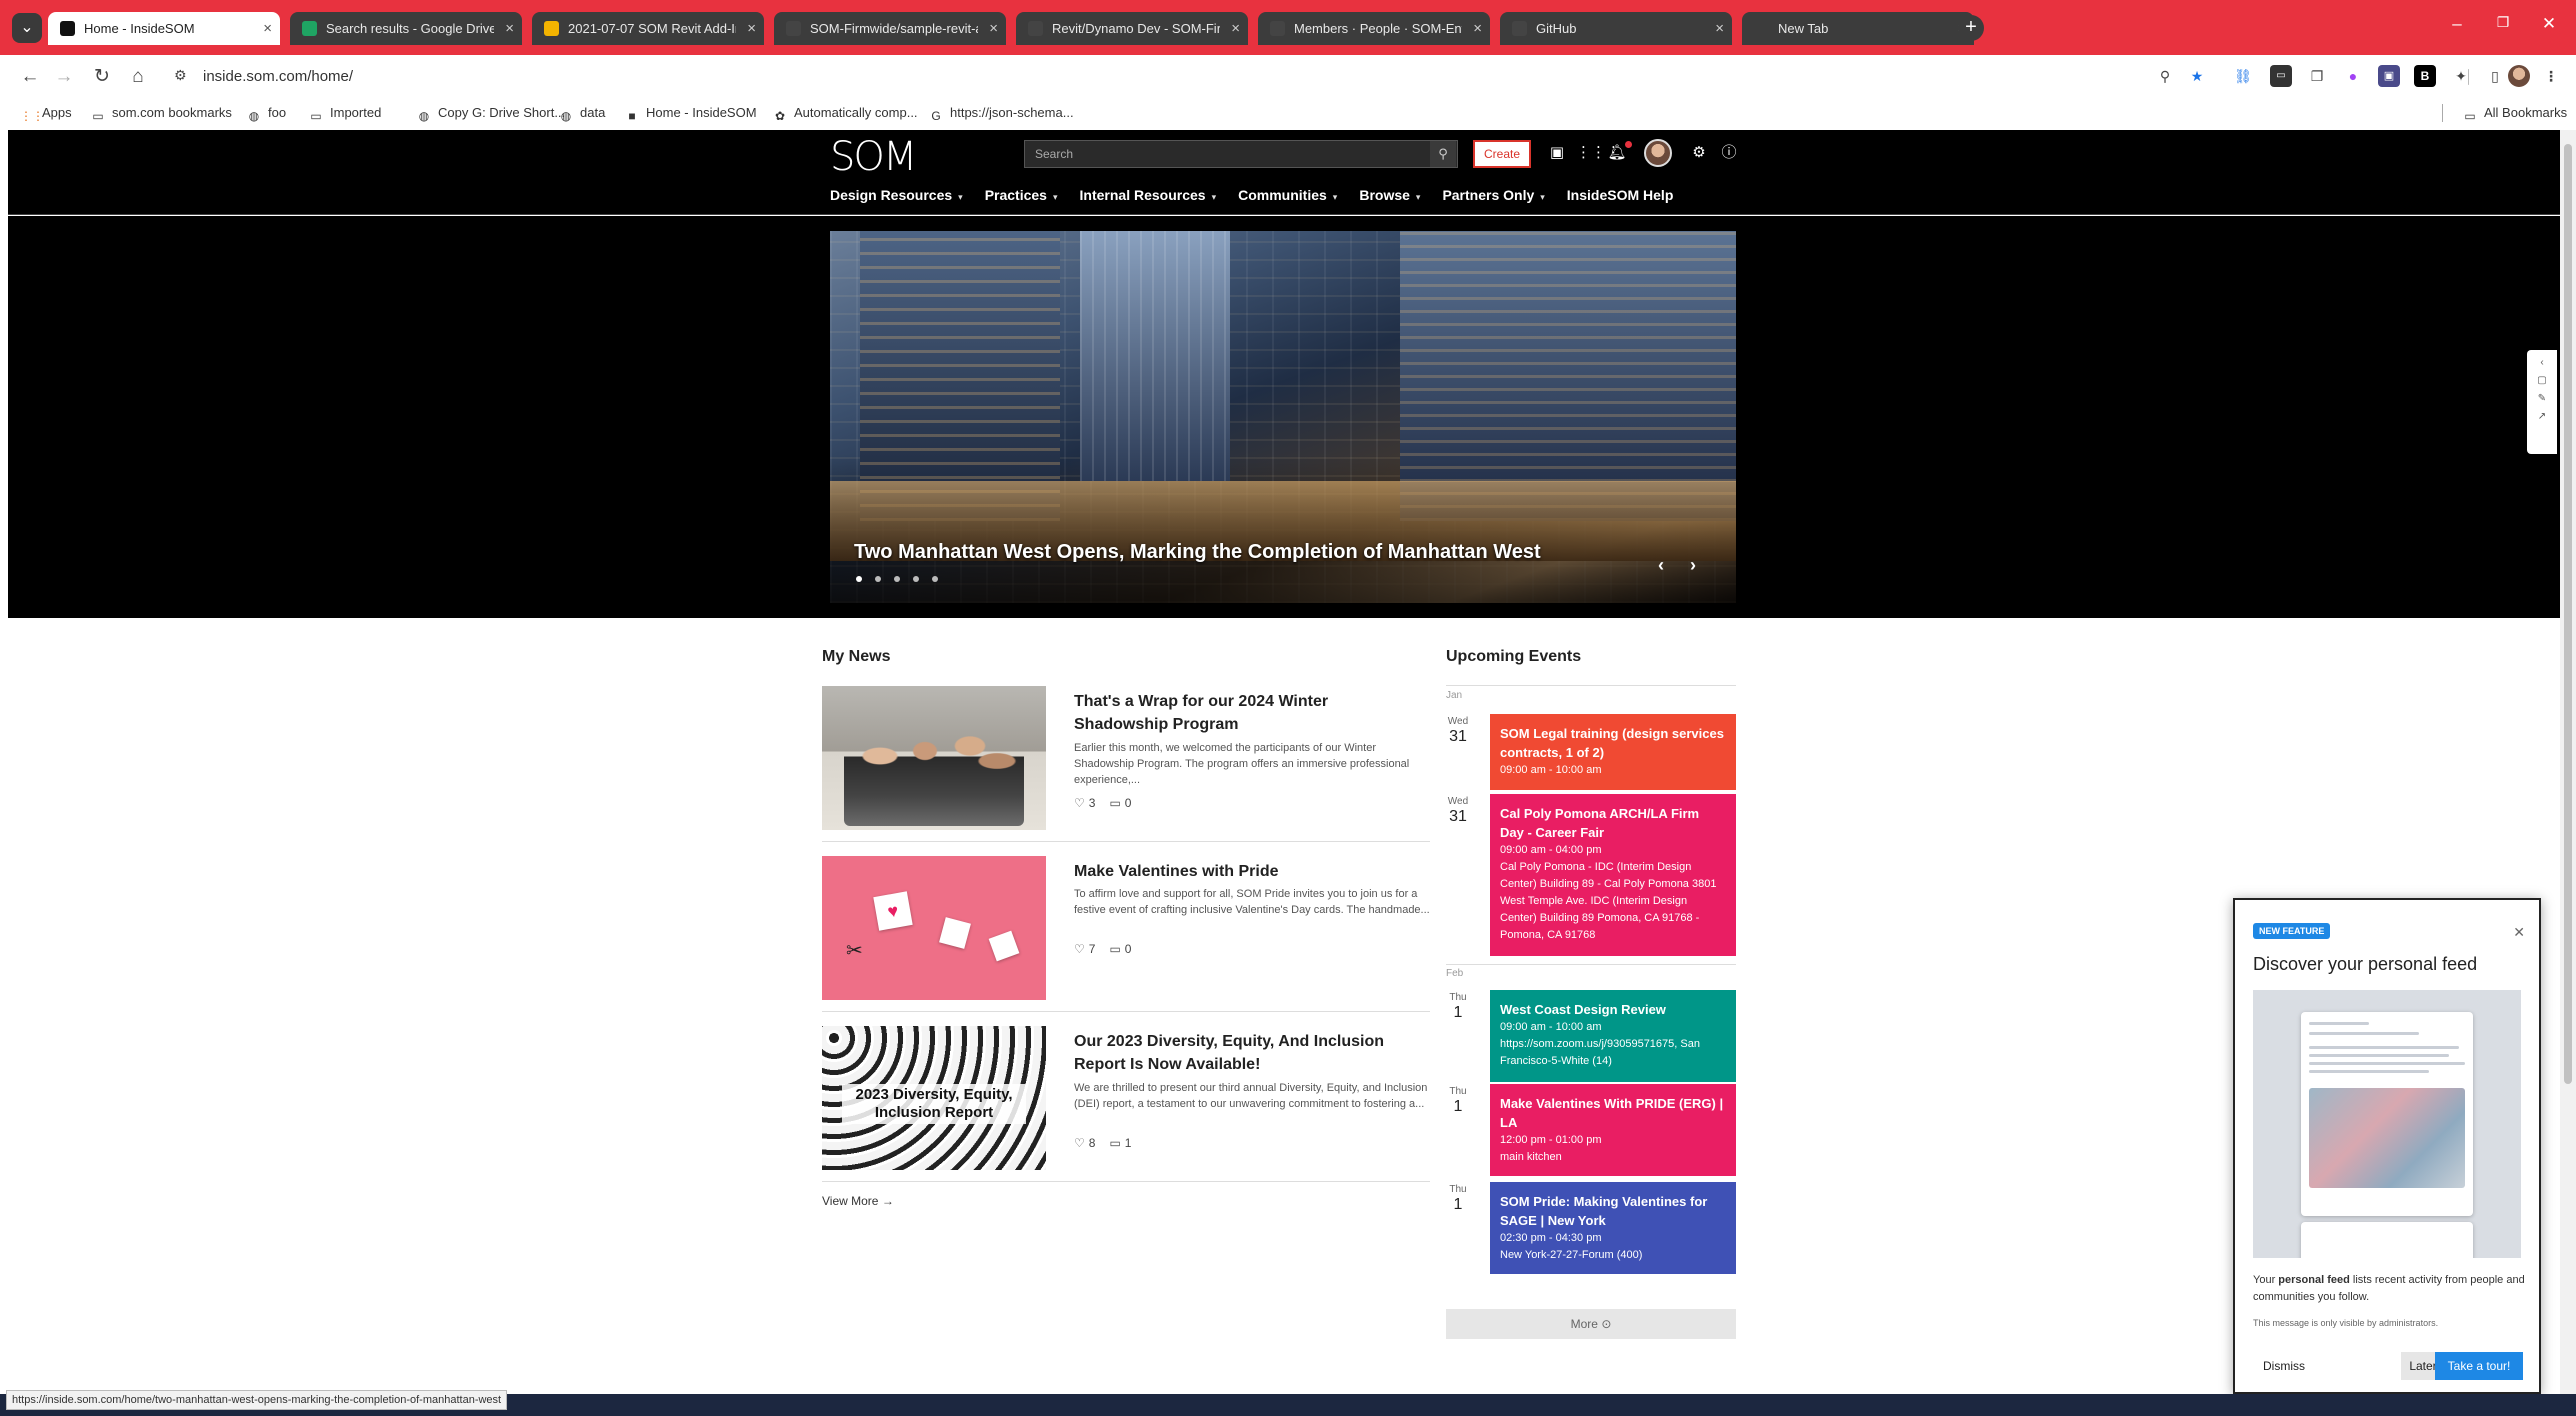 The width and height of the screenshot is (2576, 1416). Describe the element at coordinates (1021, 195) in the screenshot. I see `nav-item: Practices ▾` at that location.